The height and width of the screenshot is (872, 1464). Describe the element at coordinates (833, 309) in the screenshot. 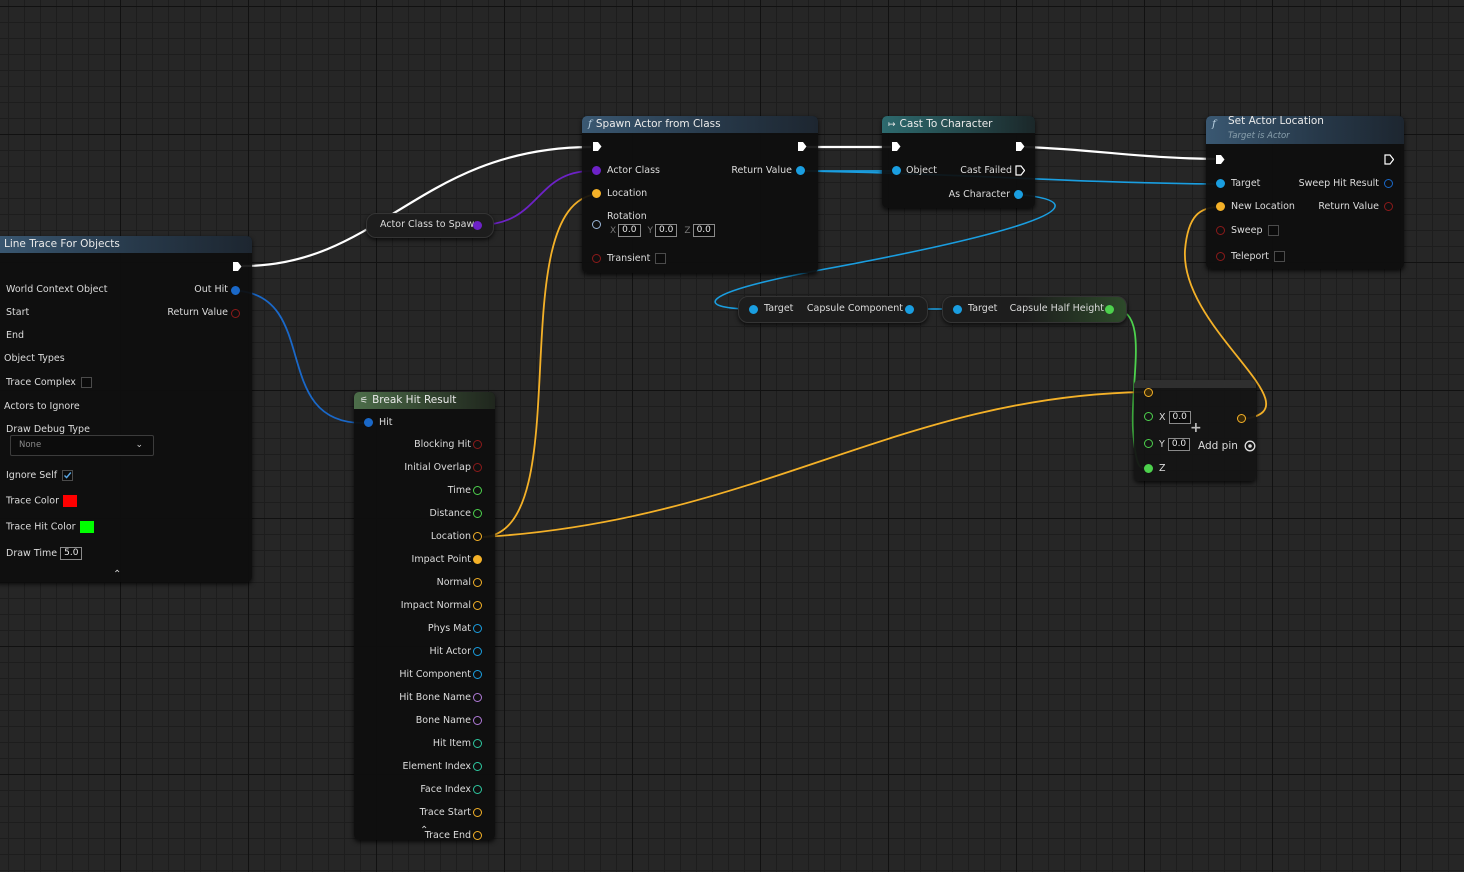

I see `get-capsule-component-node: Target Capsule Component` at that location.